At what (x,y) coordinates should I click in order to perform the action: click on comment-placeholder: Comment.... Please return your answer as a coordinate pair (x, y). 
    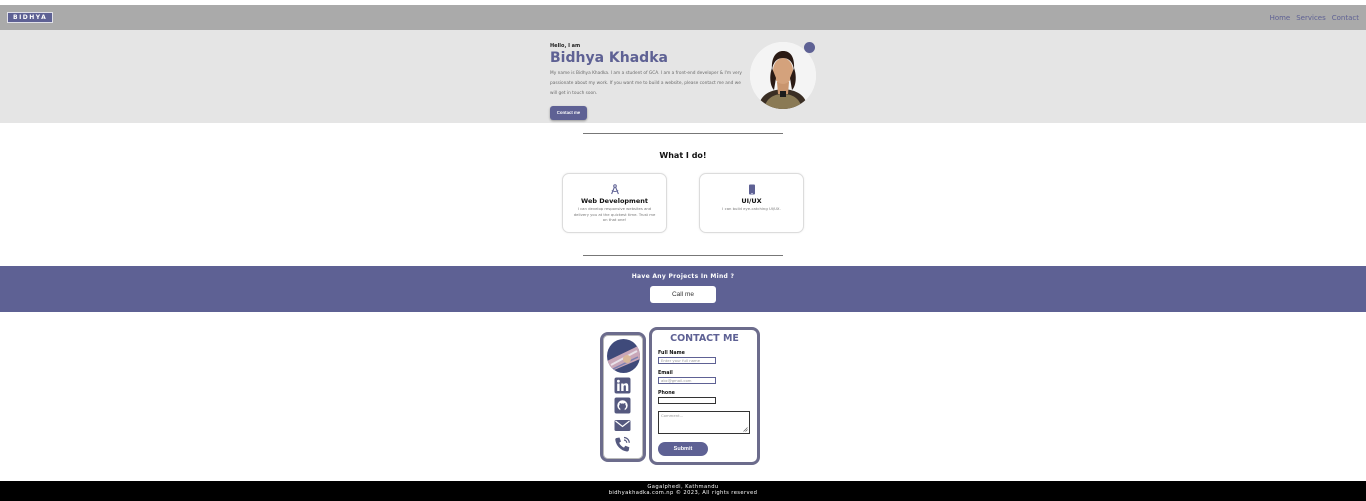
    Looking at the image, I should click on (672, 415).